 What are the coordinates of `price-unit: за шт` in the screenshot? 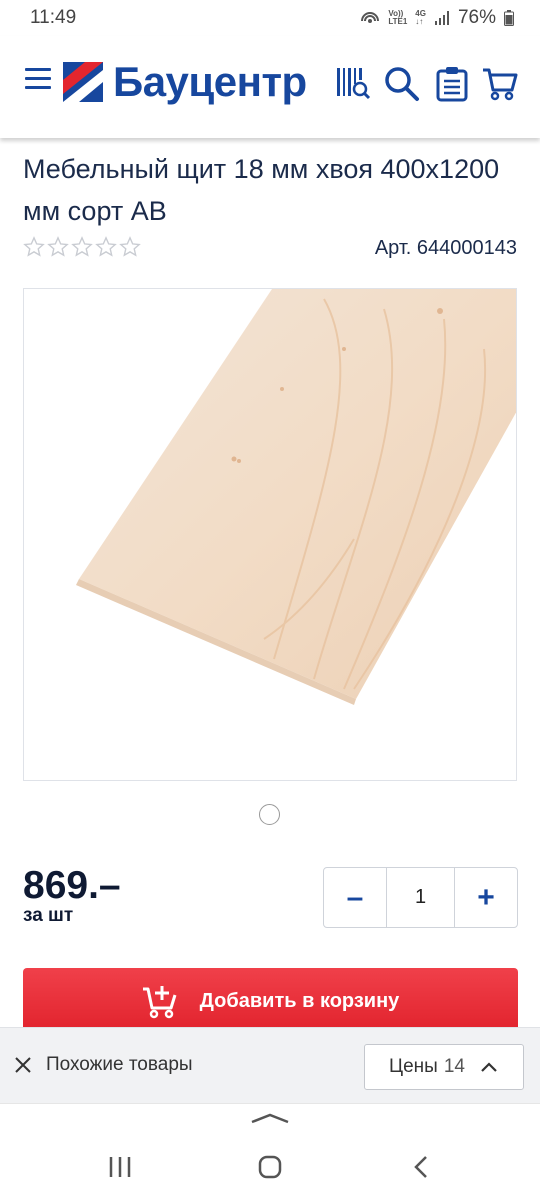 It's located at (48, 915).